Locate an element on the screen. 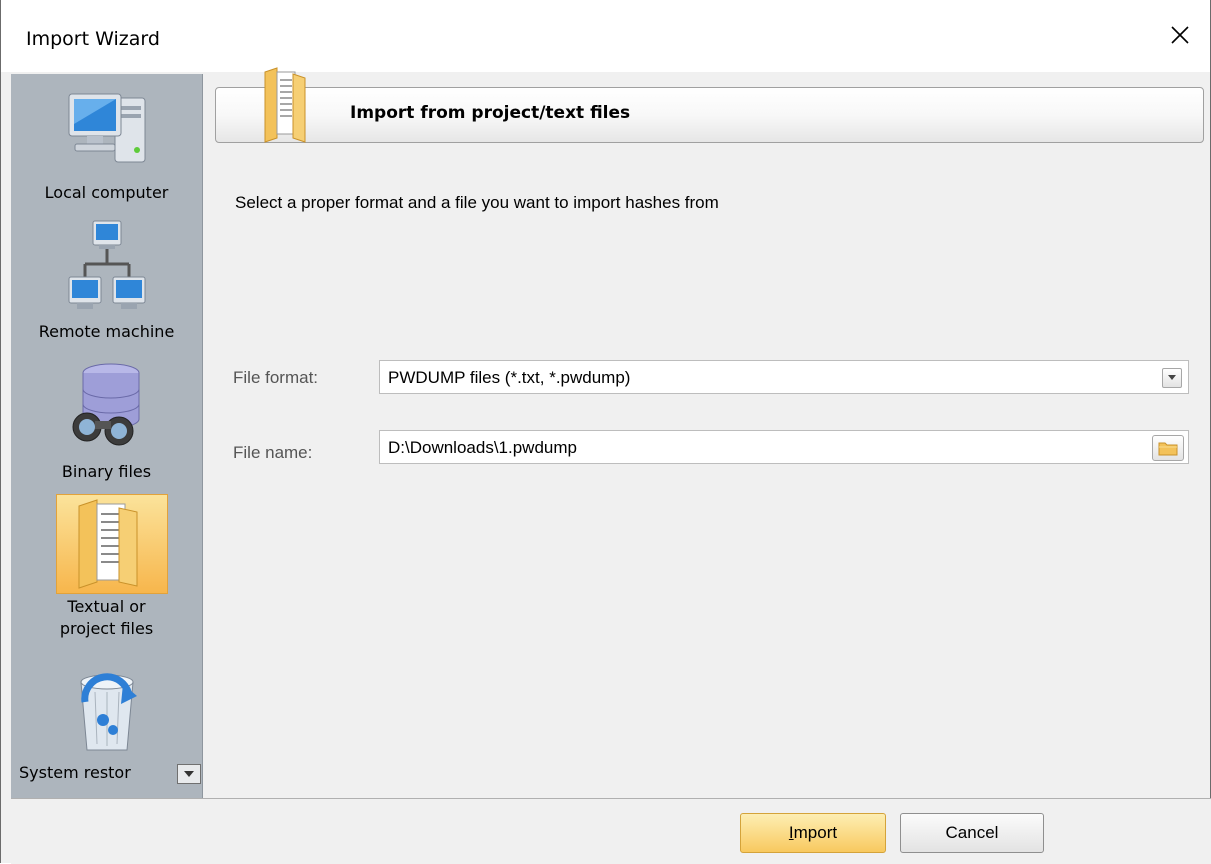 The image size is (1211, 864). file-name-value: D:\Downloads\1.pwdump is located at coordinates (482, 447).